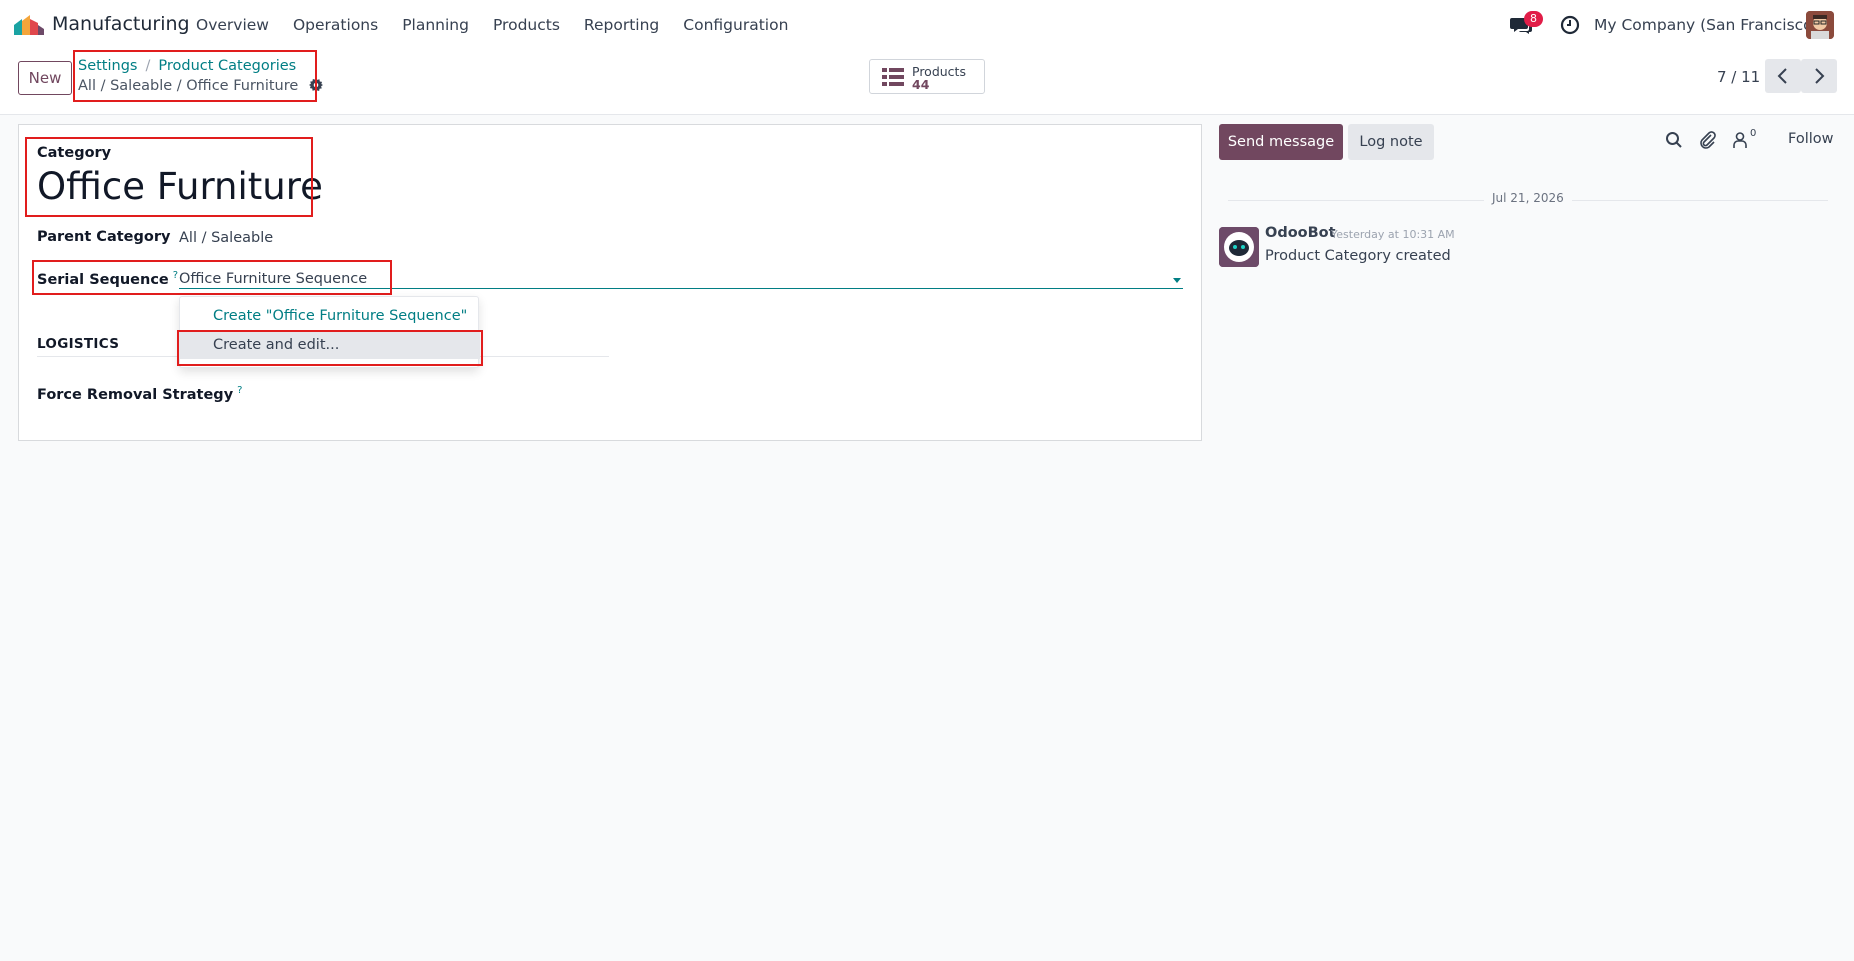  I want to click on help-tooltip-icon: ?, so click(239, 390).